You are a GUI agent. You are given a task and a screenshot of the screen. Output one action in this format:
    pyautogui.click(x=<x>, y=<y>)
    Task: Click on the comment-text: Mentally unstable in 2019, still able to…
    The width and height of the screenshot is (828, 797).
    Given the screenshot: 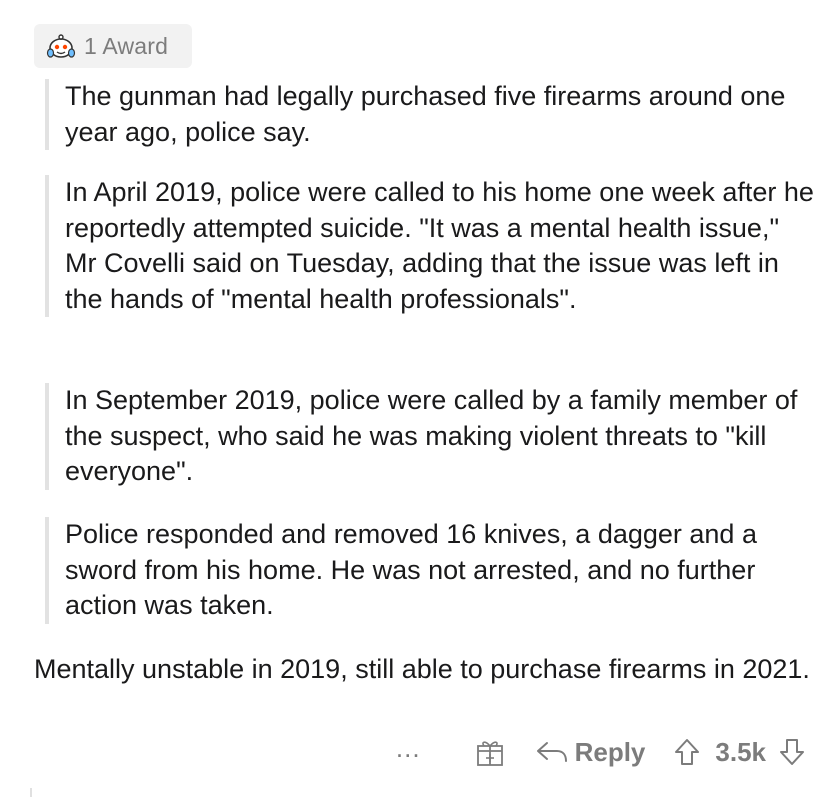 What is the action you would take?
    pyautogui.click(x=422, y=669)
    